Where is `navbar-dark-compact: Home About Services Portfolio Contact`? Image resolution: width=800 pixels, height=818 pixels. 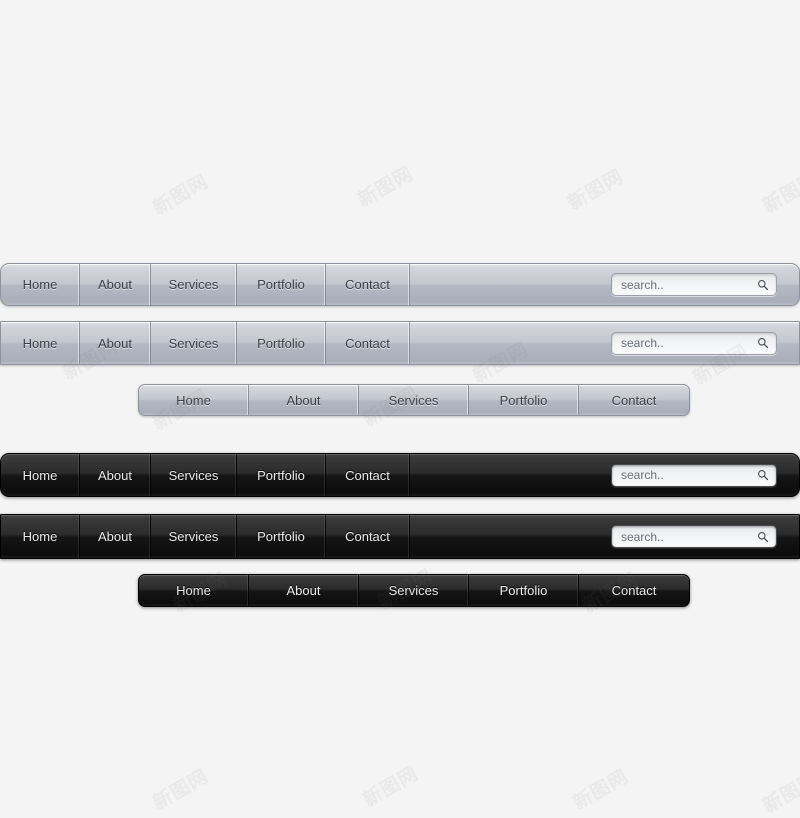
navbar-dark-compact: Home About Services Portfolio Contact is located at coordinates (414, 590).